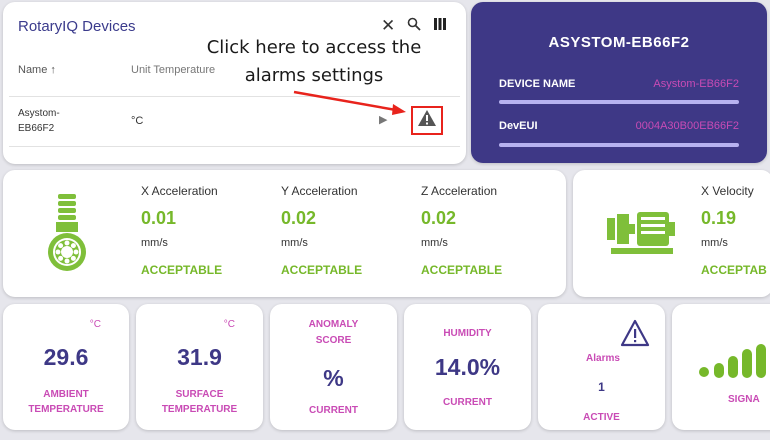 This screenshot has width=770, height=440. I want to click on humidity-title: HUMIDITY, so click(467, 333).